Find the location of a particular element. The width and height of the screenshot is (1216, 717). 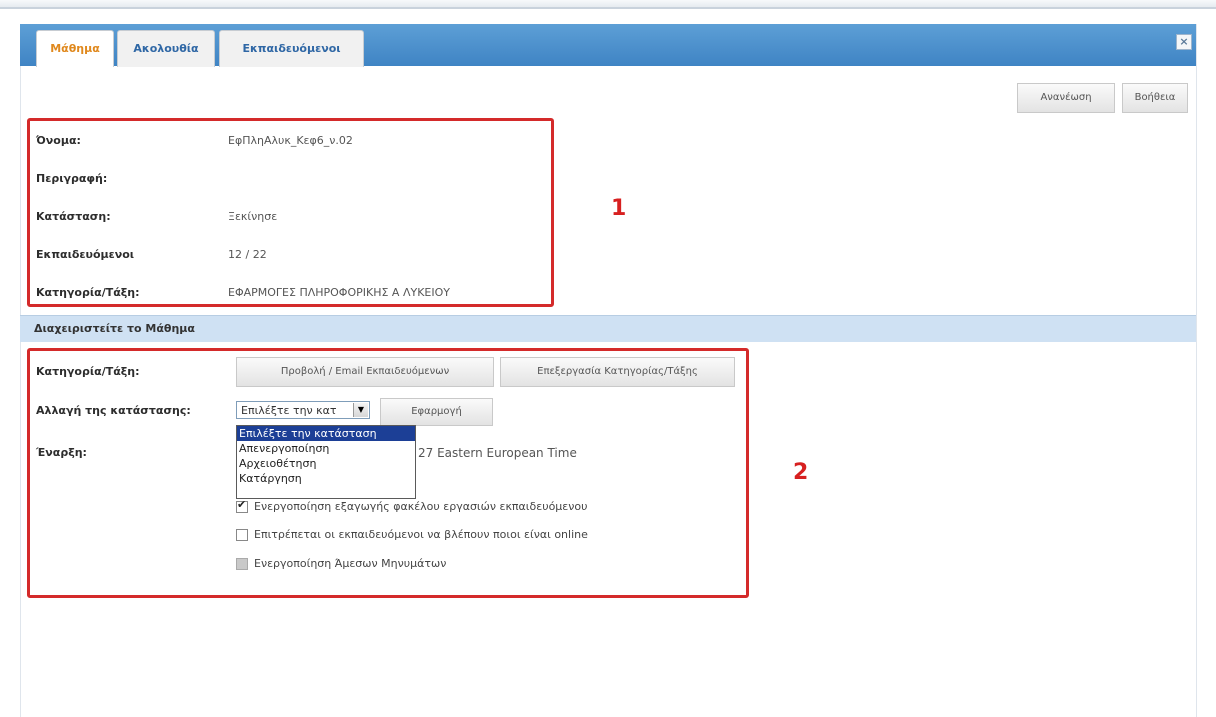

edit-category-button: Επεξεργασία Κατηγορίας/Τάξης is located at coordinates (617, 372).